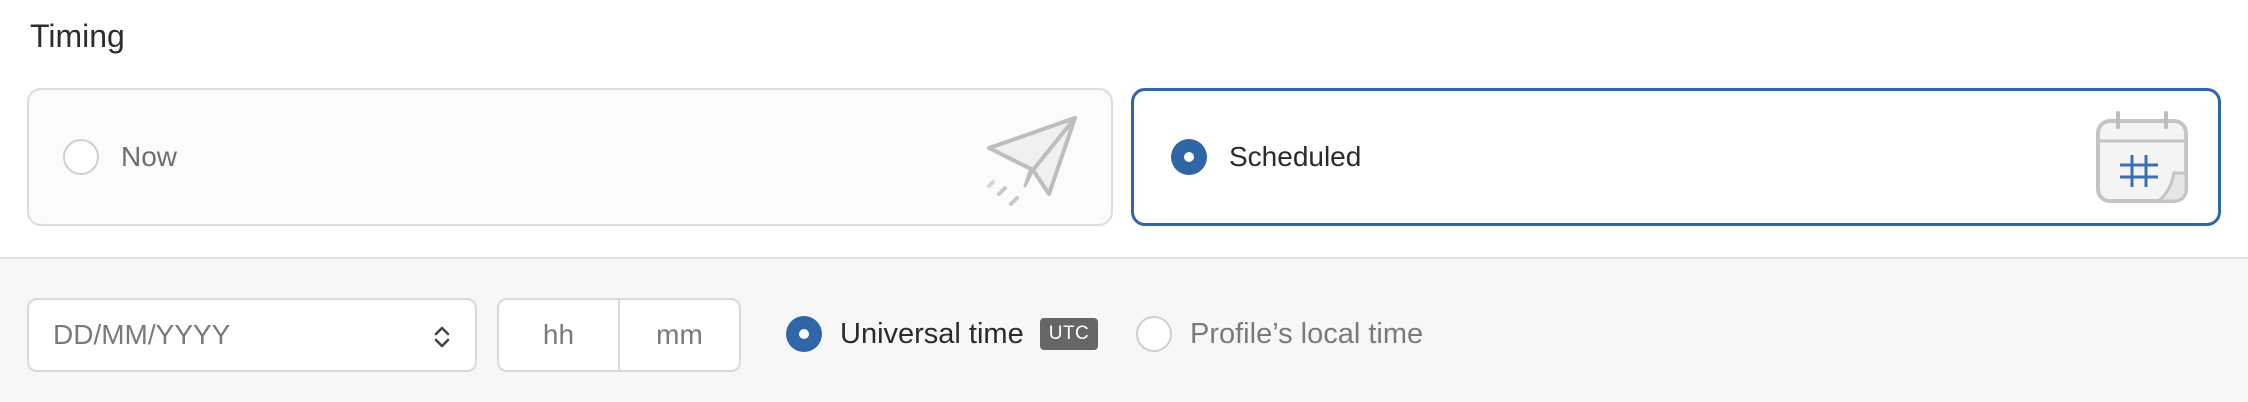 The image size is (2248, 402). I want to click on timezone-option-local: Profile’s local time, so click(1279, 334).